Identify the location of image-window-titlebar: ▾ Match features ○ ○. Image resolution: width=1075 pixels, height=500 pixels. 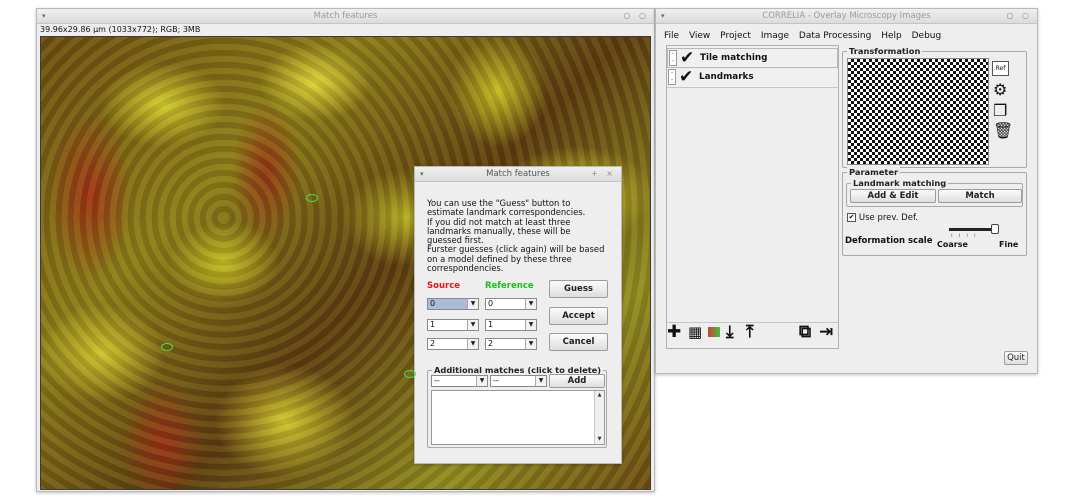
(345, 16).